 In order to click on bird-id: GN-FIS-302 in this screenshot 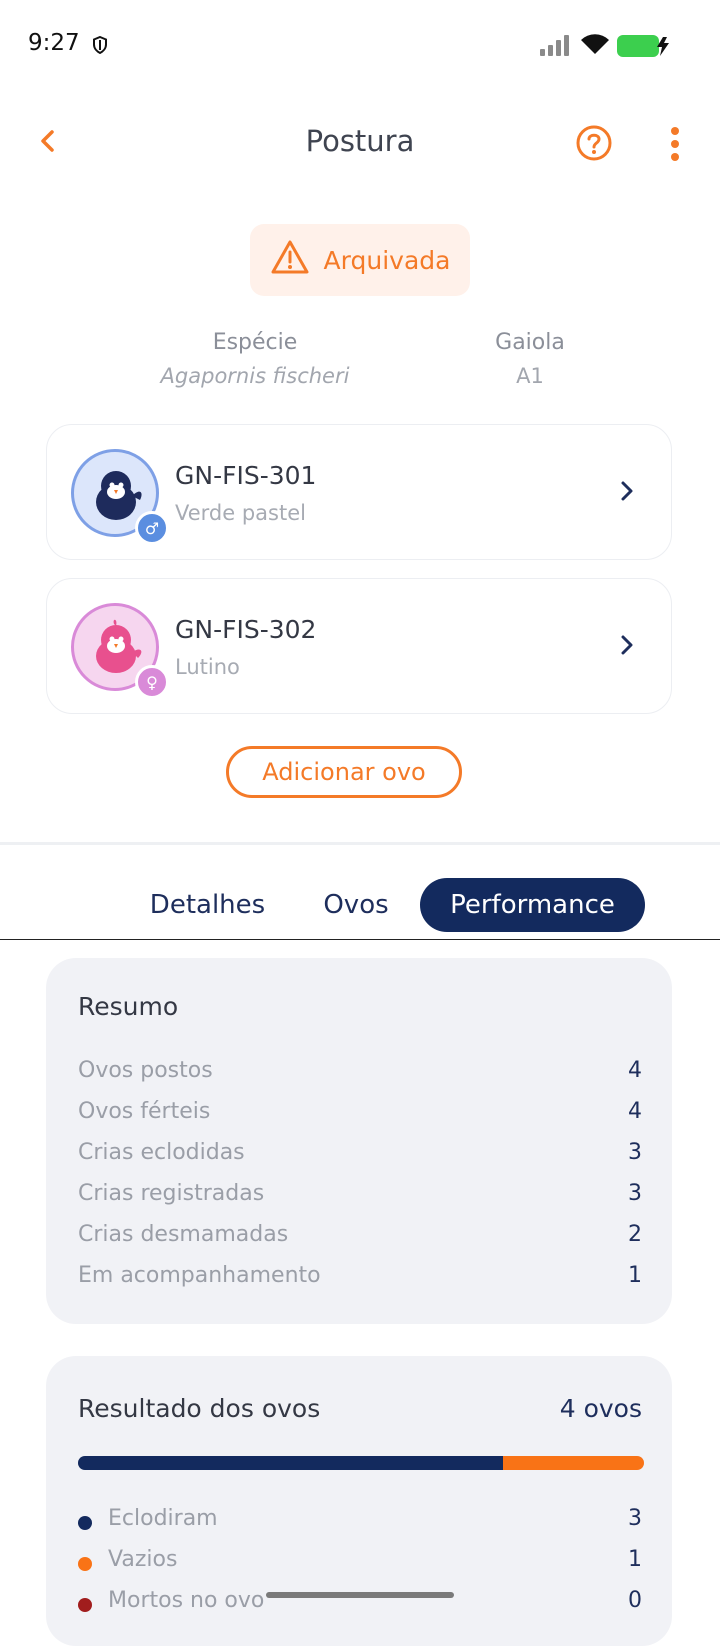, I will do `click(246, 629)`.